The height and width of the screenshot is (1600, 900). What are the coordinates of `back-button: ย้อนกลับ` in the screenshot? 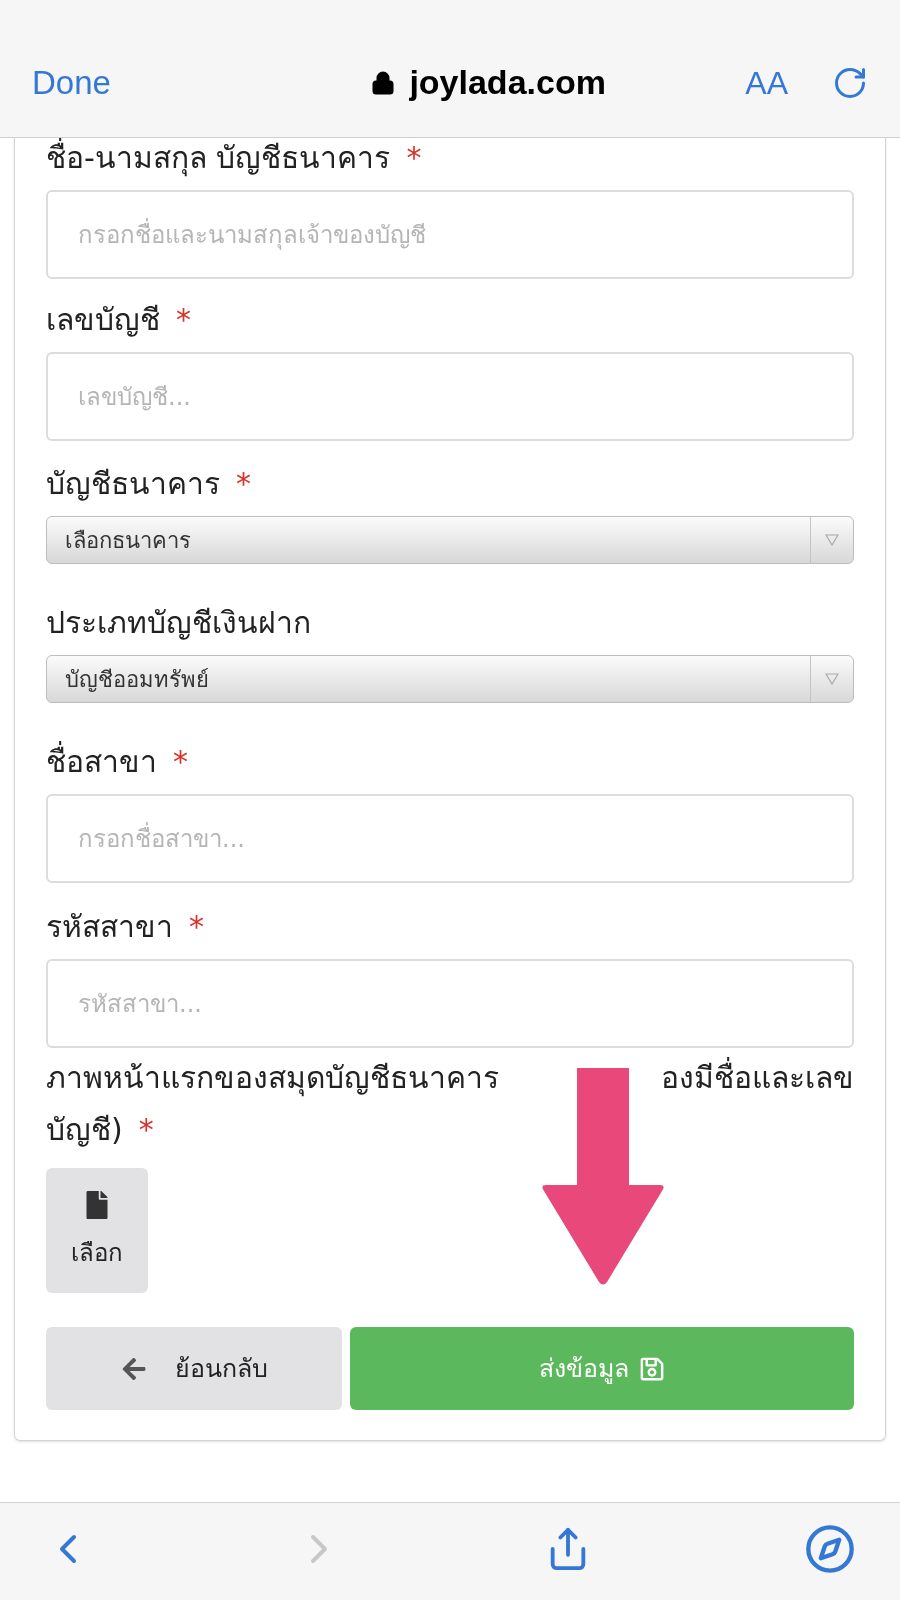 It's located at (194, 1368).